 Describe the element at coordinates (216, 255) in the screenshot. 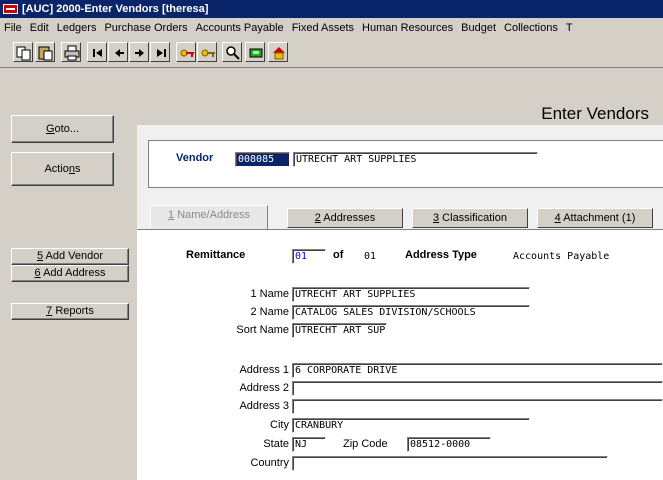

I see `remittance-label: Remittance` at that location.